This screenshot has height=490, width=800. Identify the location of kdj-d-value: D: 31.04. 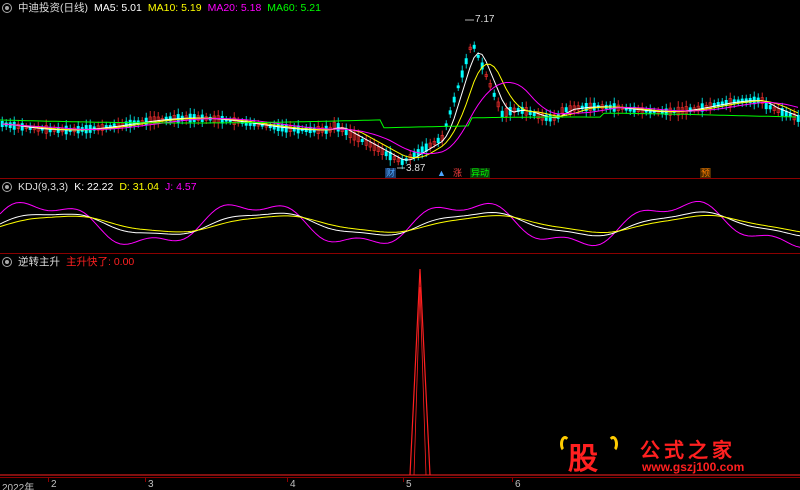
(139, 187).